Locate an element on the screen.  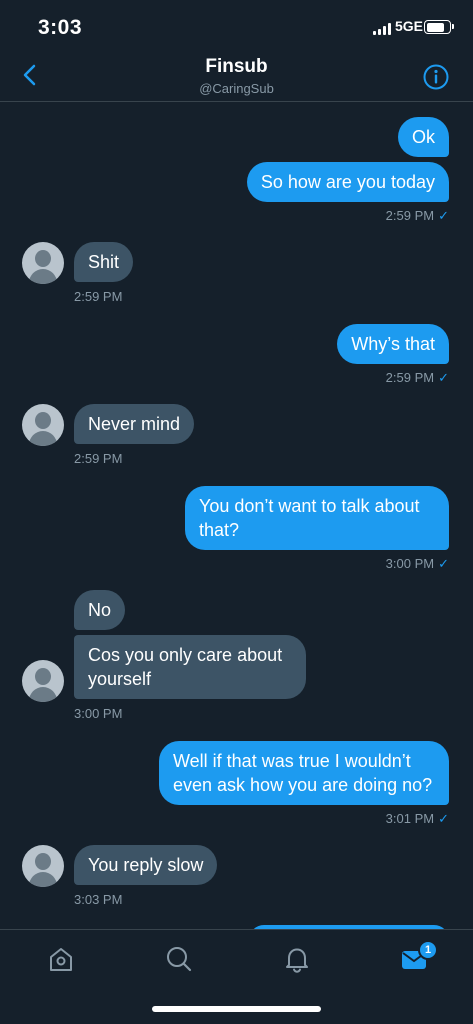
home-icon is located at coordinates (61, 959).